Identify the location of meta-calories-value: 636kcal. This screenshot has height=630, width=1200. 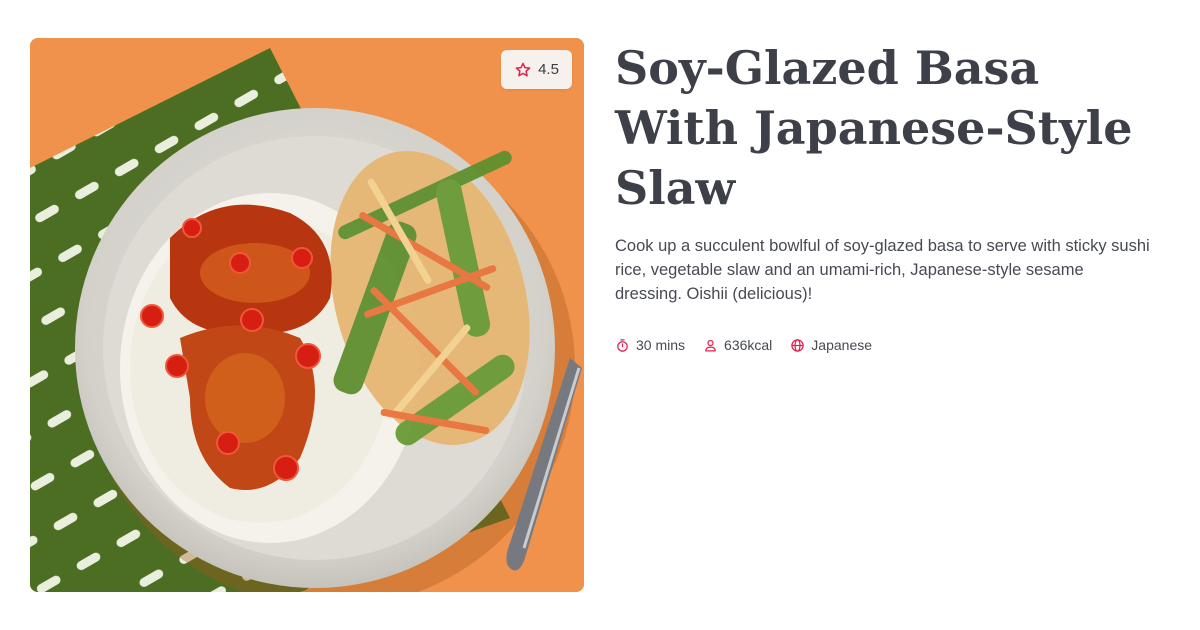
(748, 345).